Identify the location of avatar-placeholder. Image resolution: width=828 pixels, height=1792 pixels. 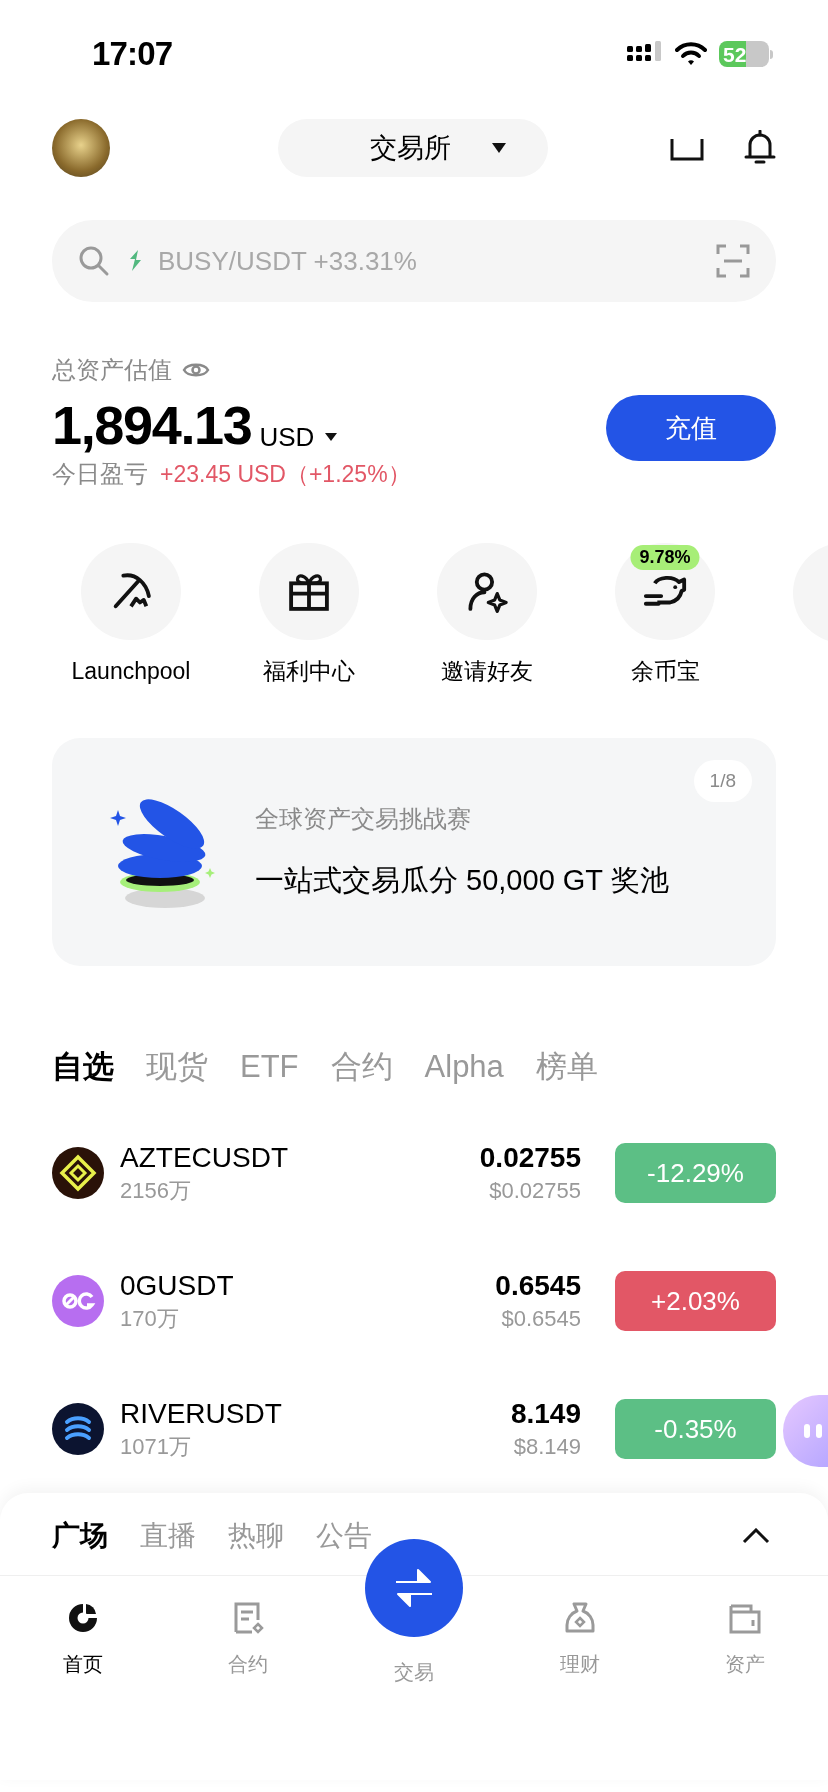
(81, 148).